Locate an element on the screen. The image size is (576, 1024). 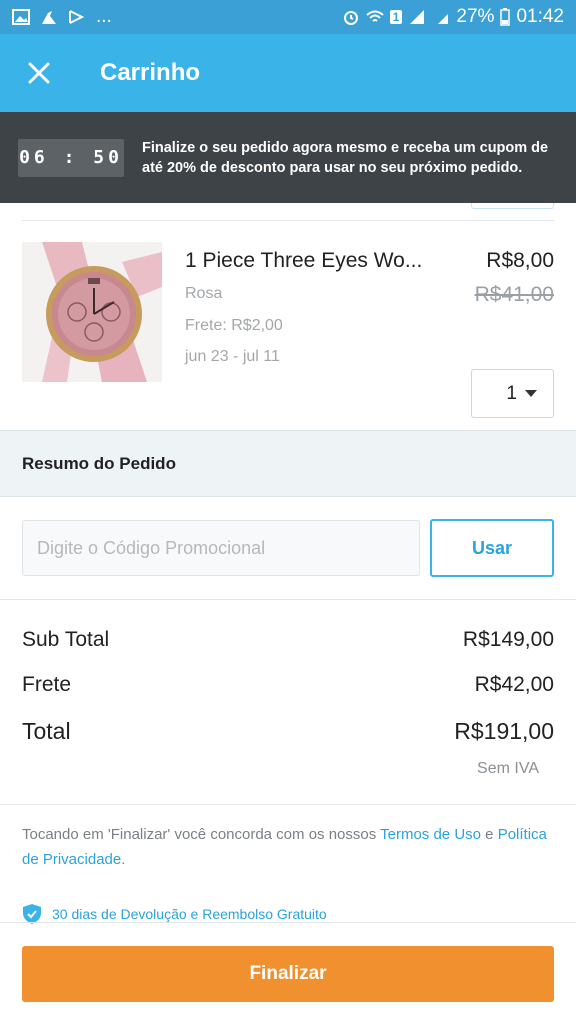
subtotal-label: Sub Total is located at coordinates (66, 639).